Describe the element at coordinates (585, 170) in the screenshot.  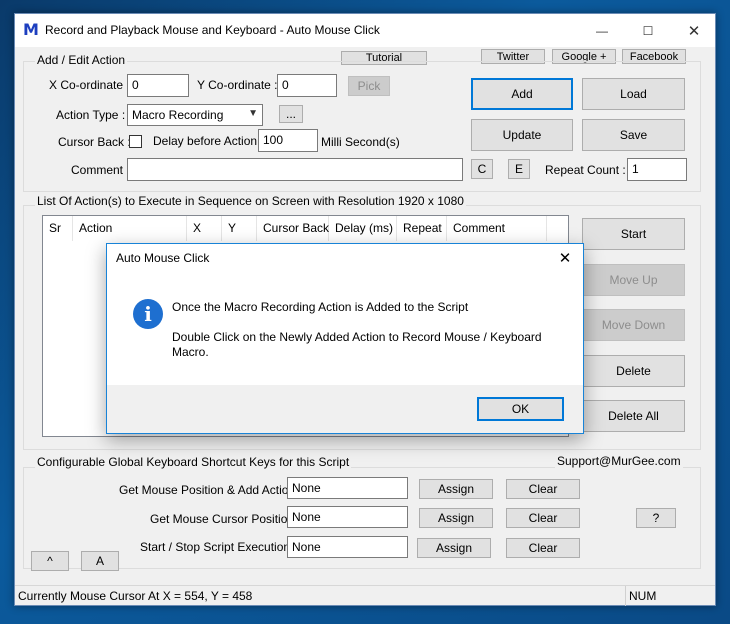
I see `repeat-count-label: Repeat Count :` at that location.